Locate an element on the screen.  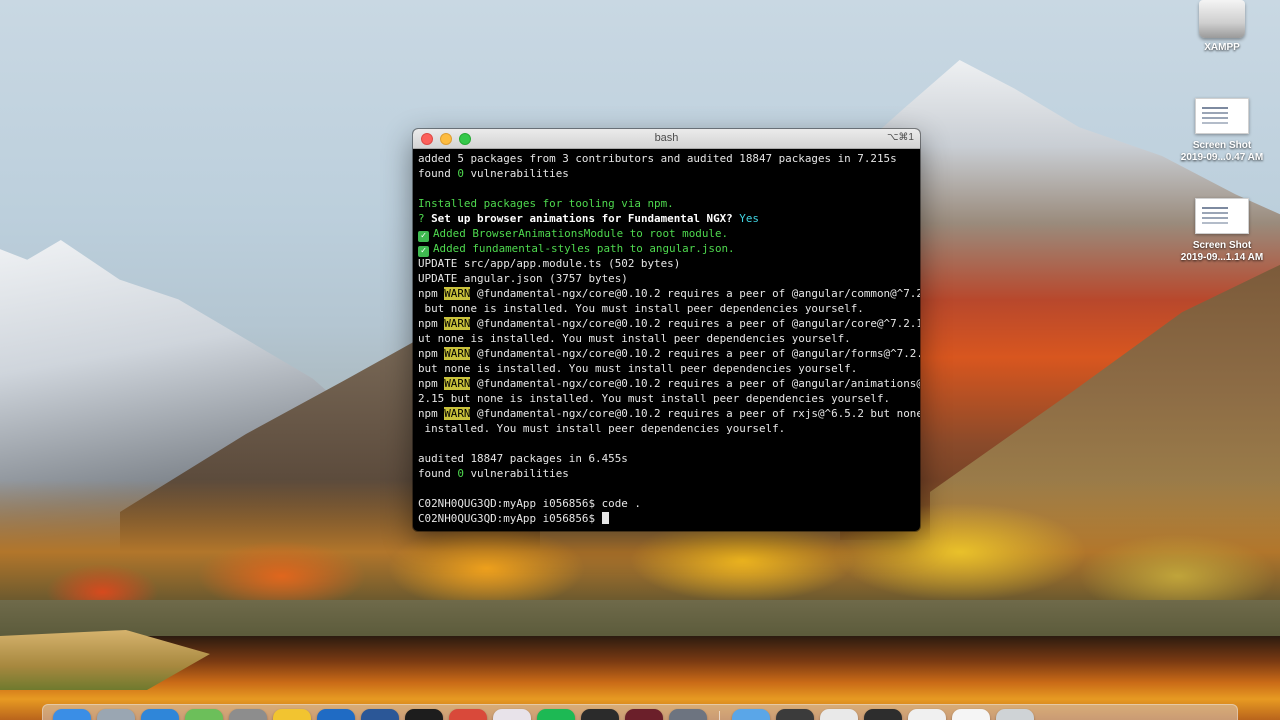
app-red-icon is located at coordinates (468, 714).